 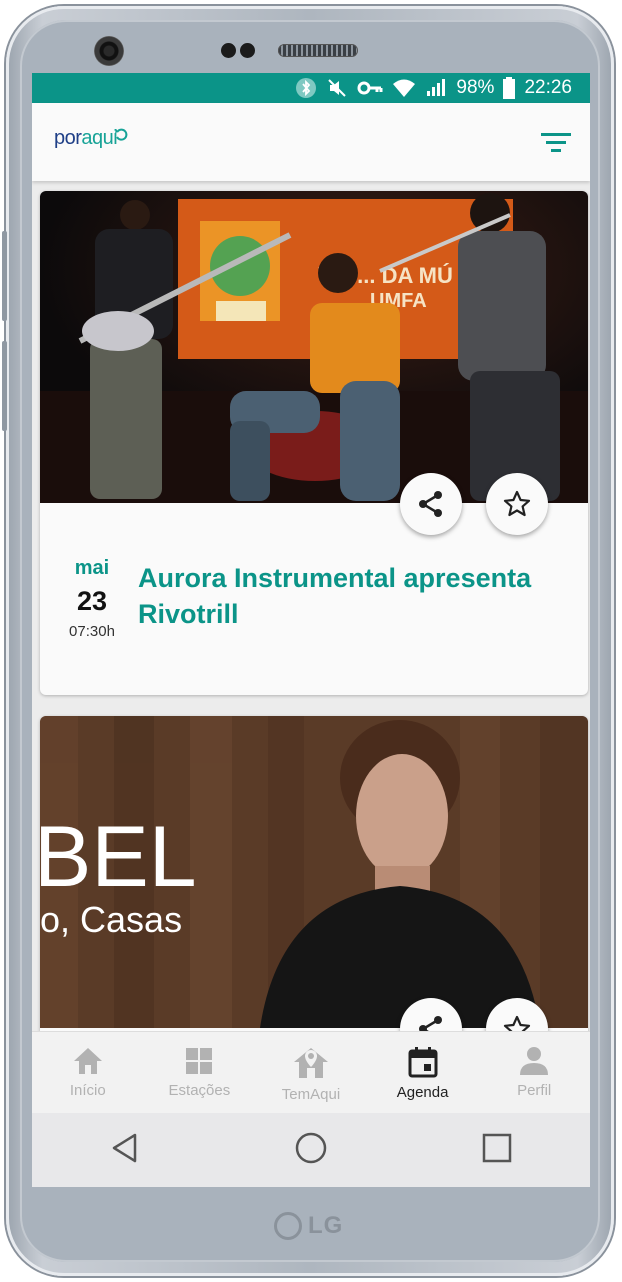 I want to click on battery-percent: 98%, so click(x=475, y=87).